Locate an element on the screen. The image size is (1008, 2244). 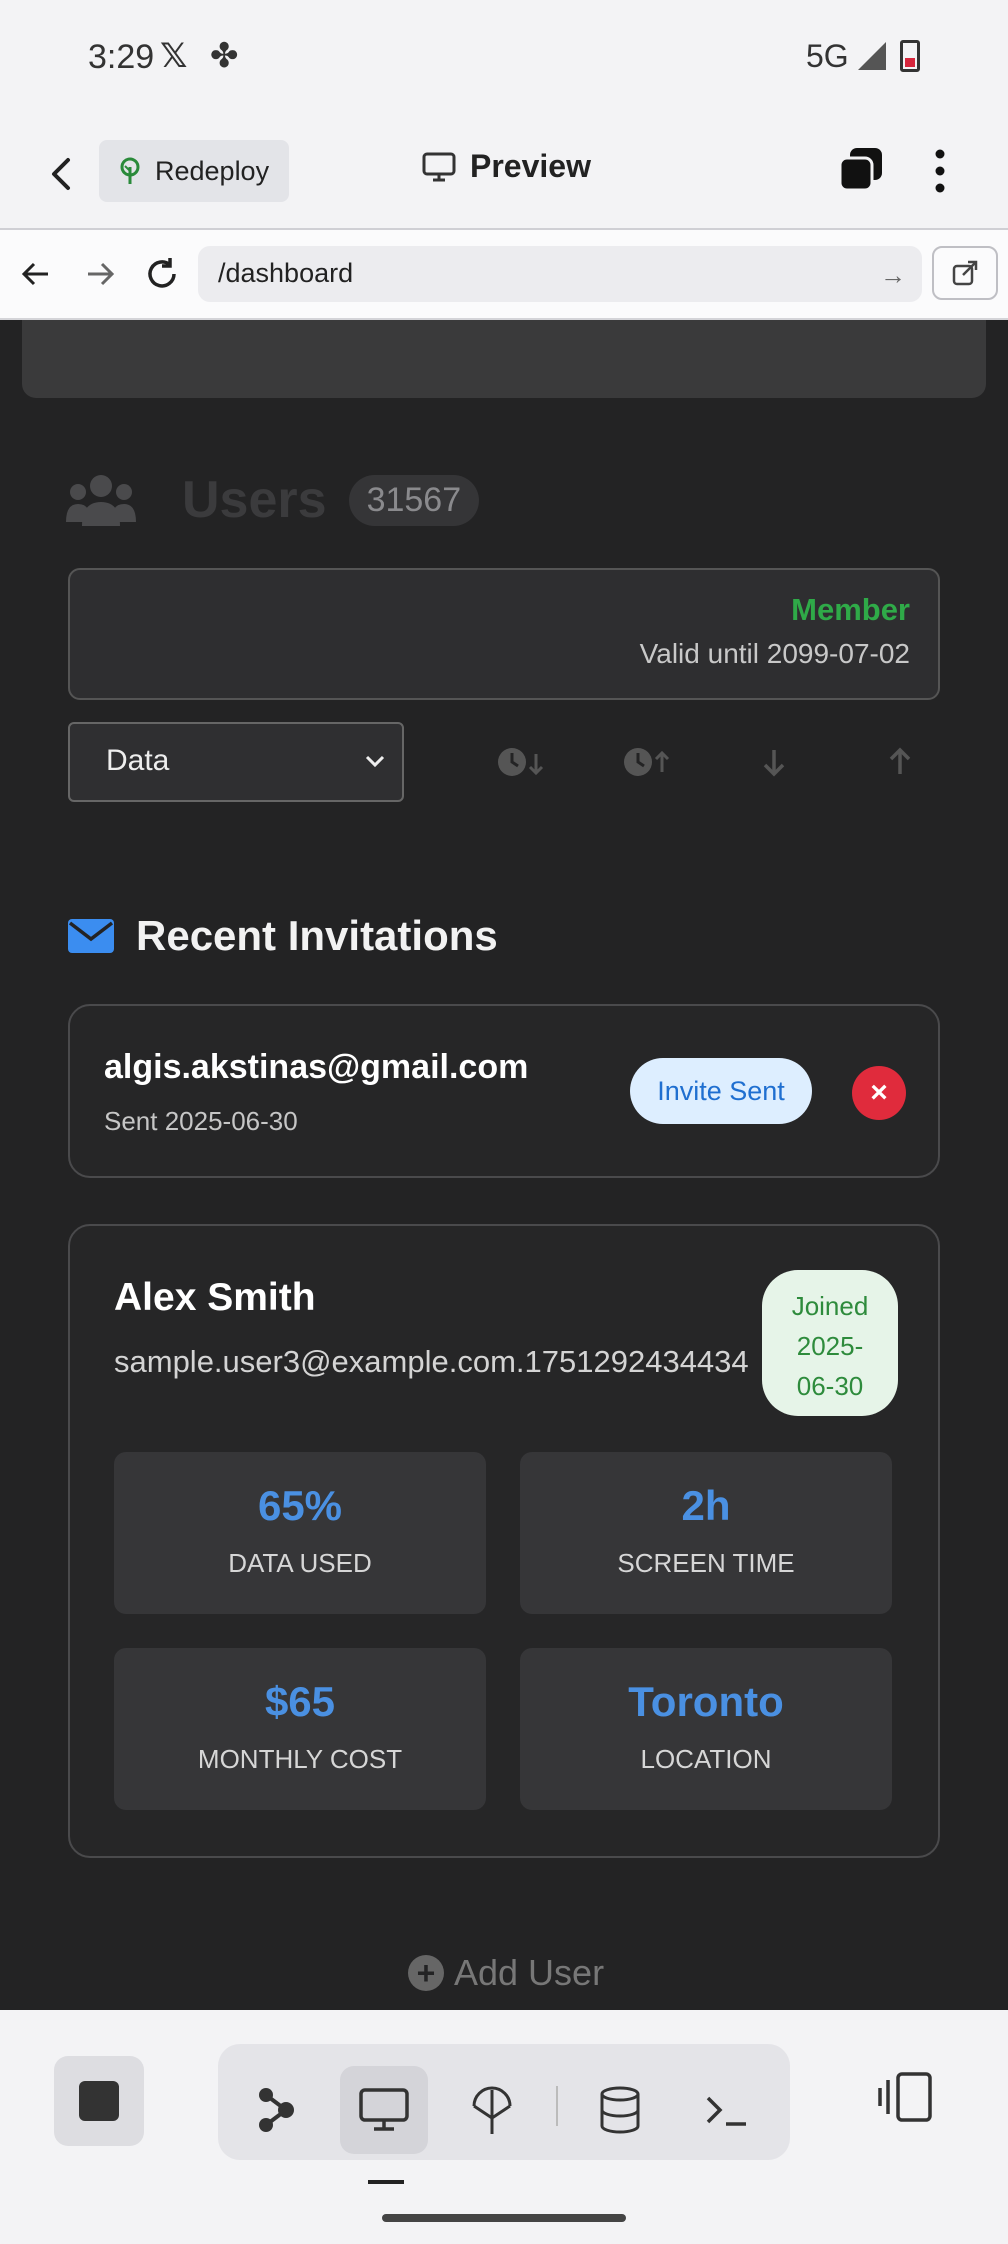
terminal-icon is located at coordinates (726, 2111).